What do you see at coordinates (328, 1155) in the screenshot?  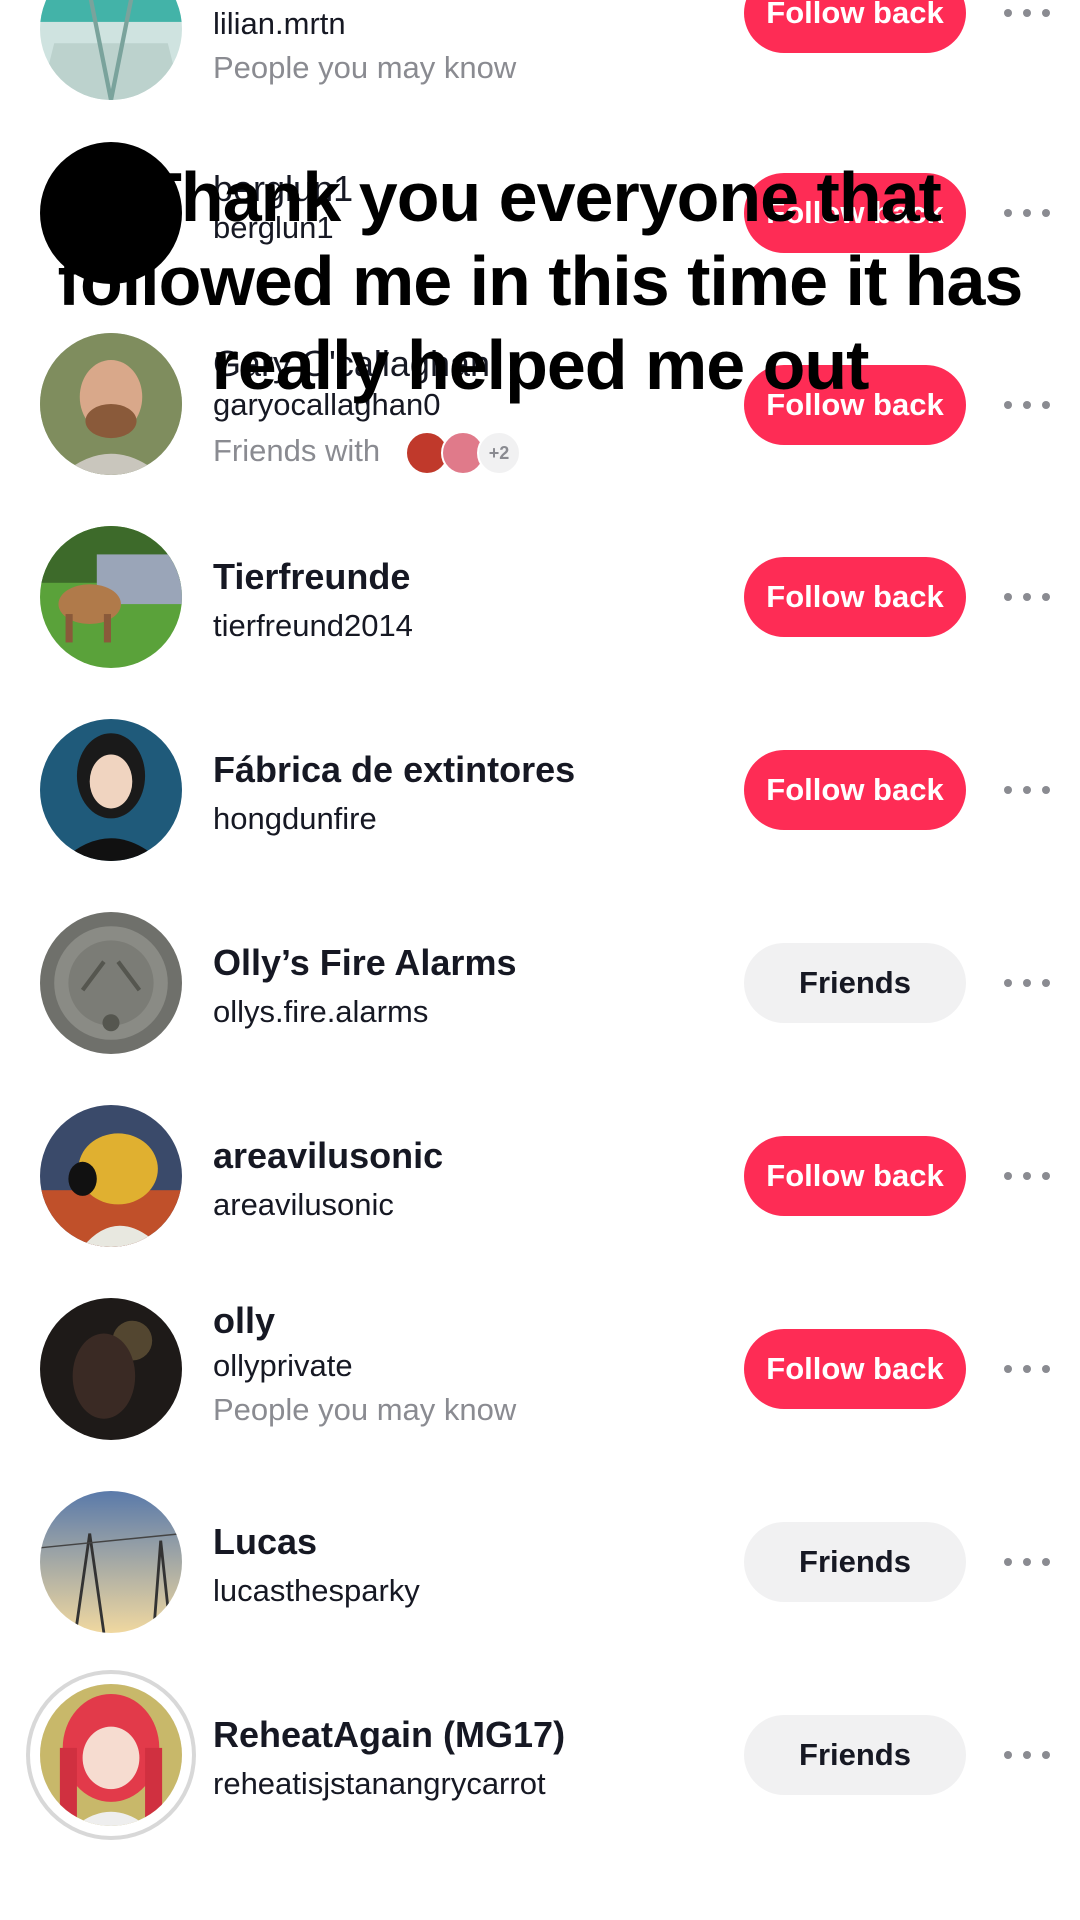 I see `user-display-name: areavilusonic` at bounding box center [328, 1155].